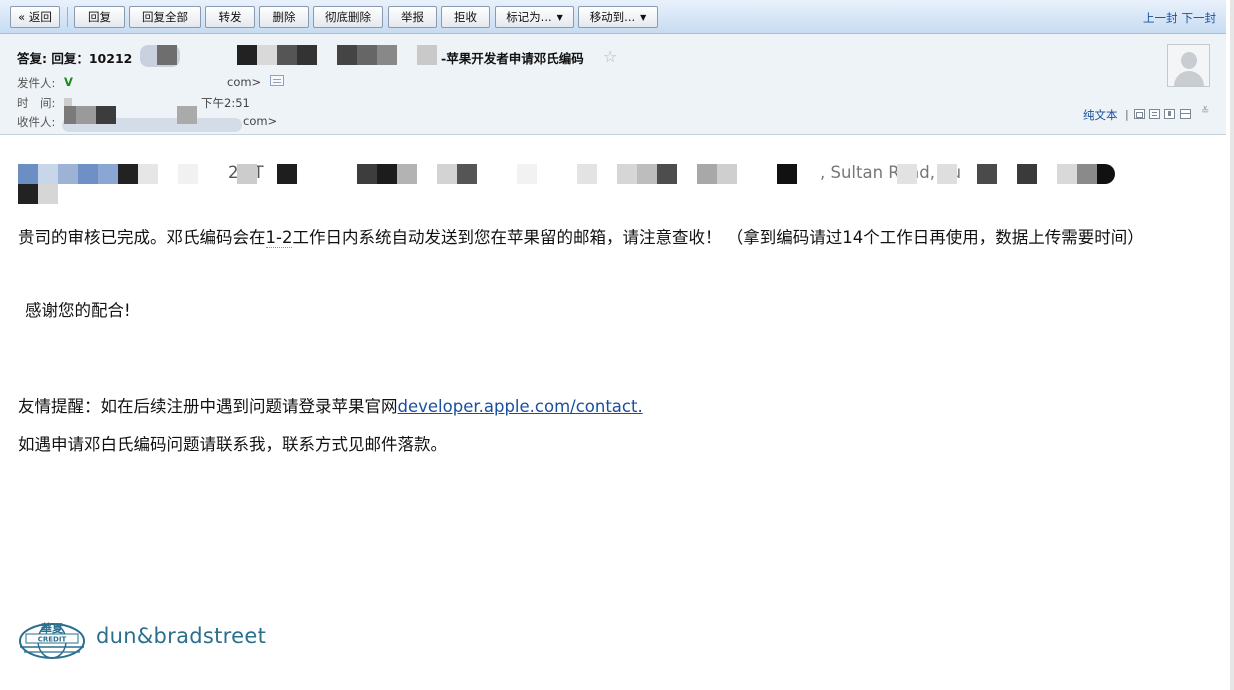 Image resolution: width=1234 pixels, height=690 pixels. Describe the element at coordinates (244, 82) in the screenshot. I see `from-domain: com>` at that location.